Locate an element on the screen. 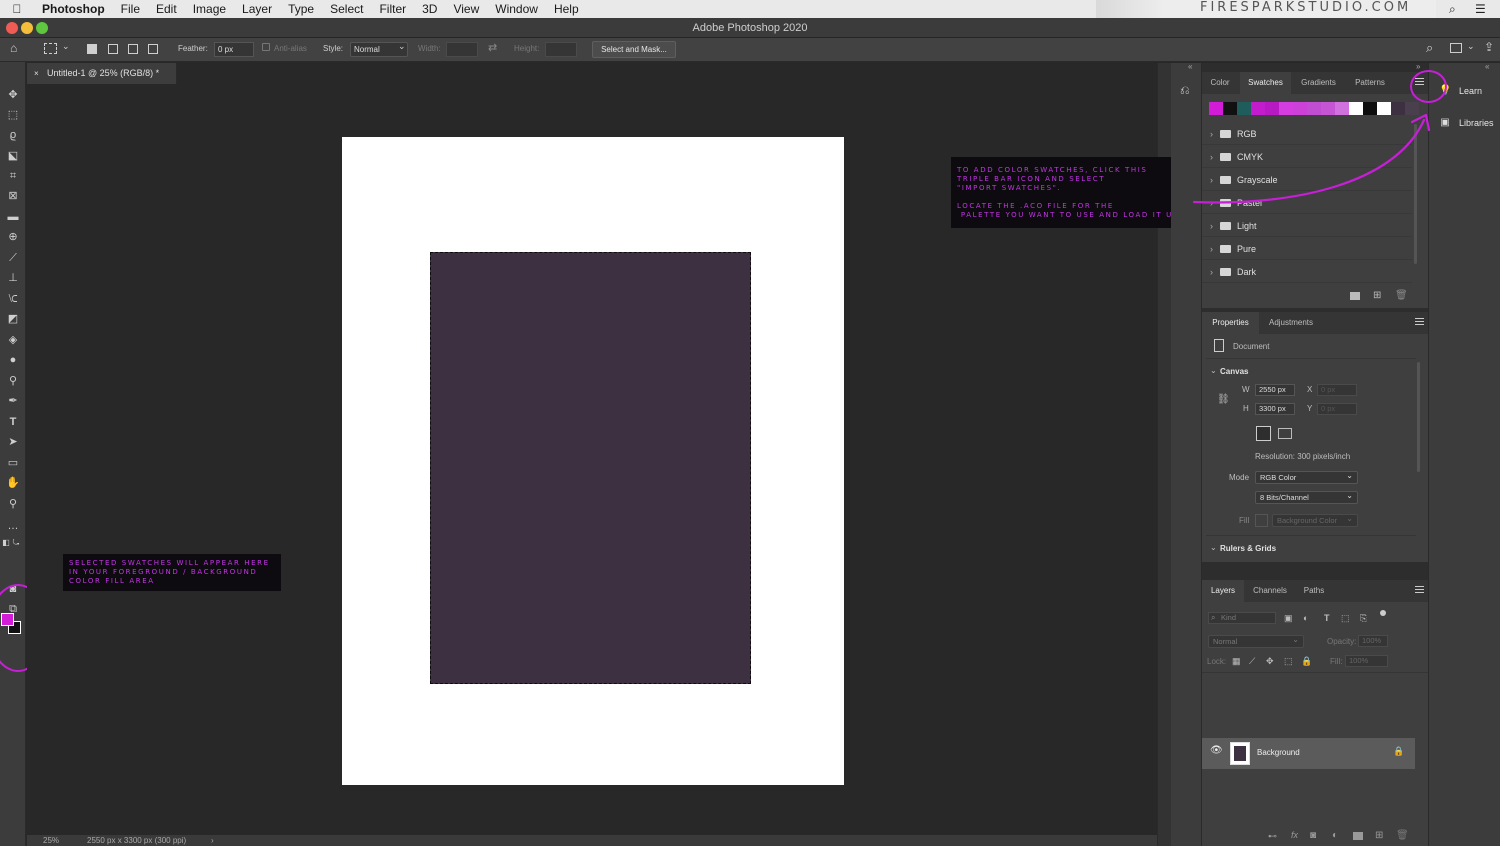  tab-channels: Channels is located at coordinates (1270, 591).